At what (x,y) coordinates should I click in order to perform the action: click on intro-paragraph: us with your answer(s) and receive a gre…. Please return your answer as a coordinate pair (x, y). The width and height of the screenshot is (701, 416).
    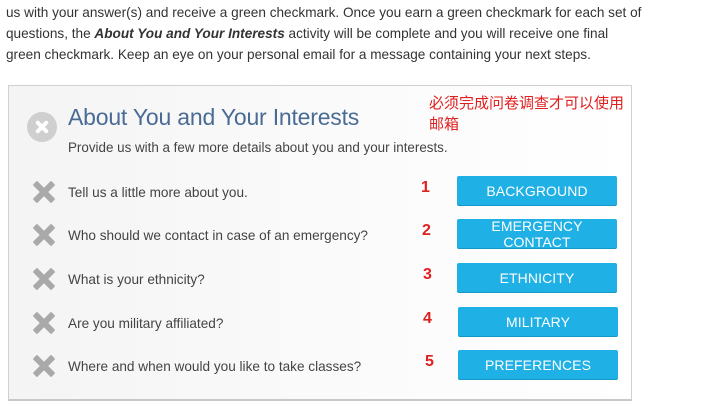
    Looking at the image, I should click on (326, 33).